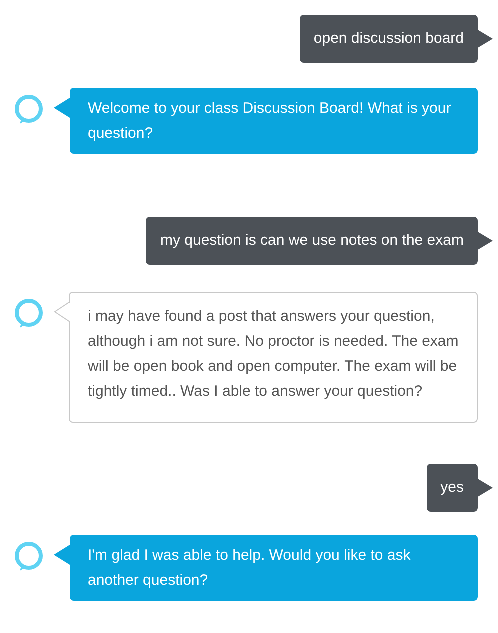 The width and height of the screenshot is (498, 633). Describe the element at coordinates (312, 241) in the screenshot. I see `message-bubble: my question is can we use notes on the exam` at that location.